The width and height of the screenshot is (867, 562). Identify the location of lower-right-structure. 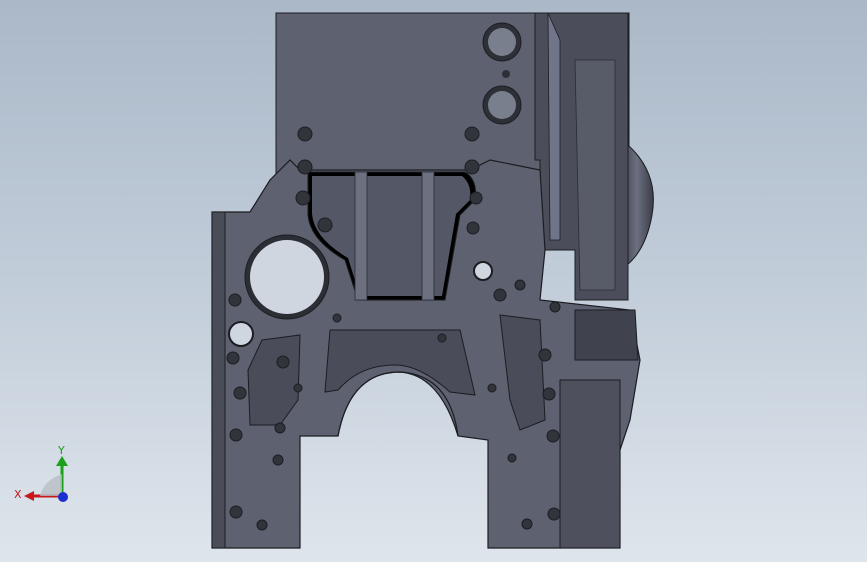
(590, 464).